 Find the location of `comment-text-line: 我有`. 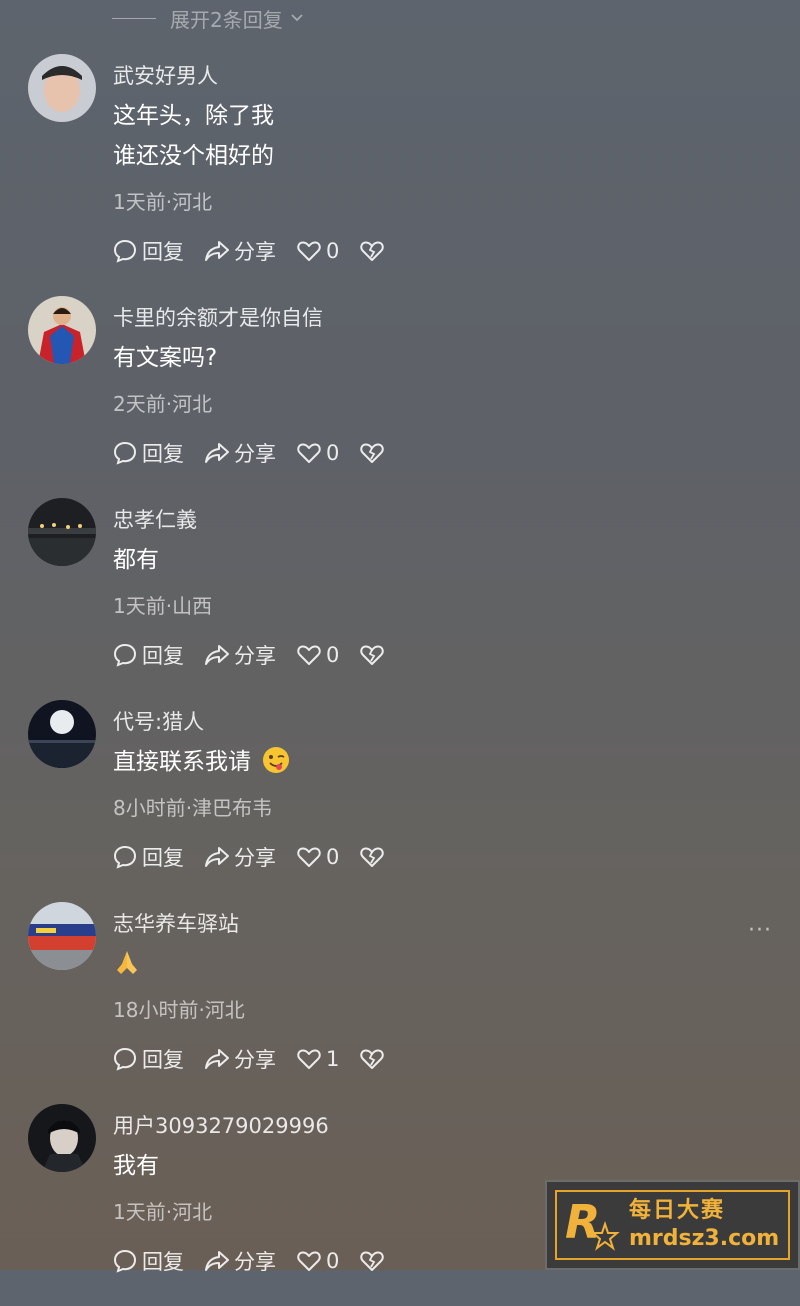

comment-text-line: 我有 is located at coordinates (136, 1166).